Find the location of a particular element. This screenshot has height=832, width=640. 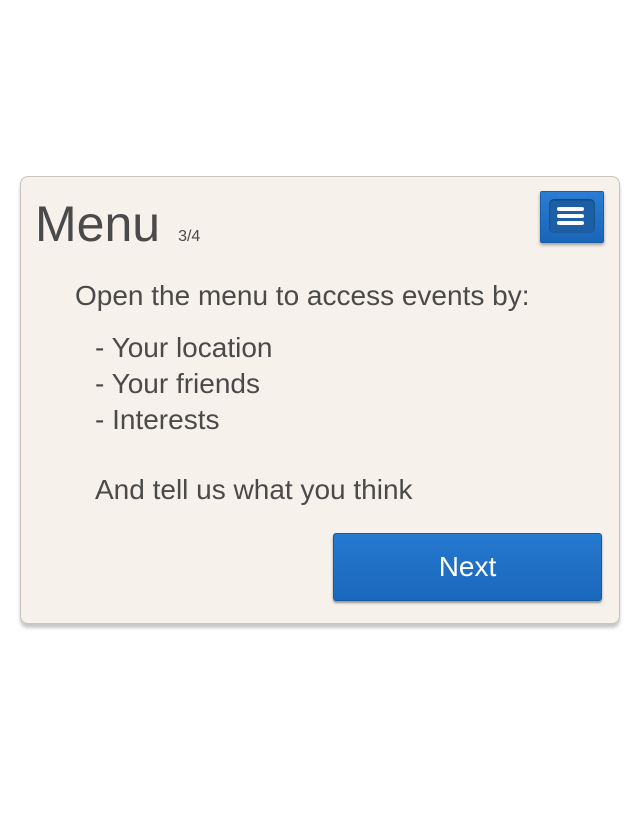

outro-text: And tell us what you think is located at coordinates (254, 489).